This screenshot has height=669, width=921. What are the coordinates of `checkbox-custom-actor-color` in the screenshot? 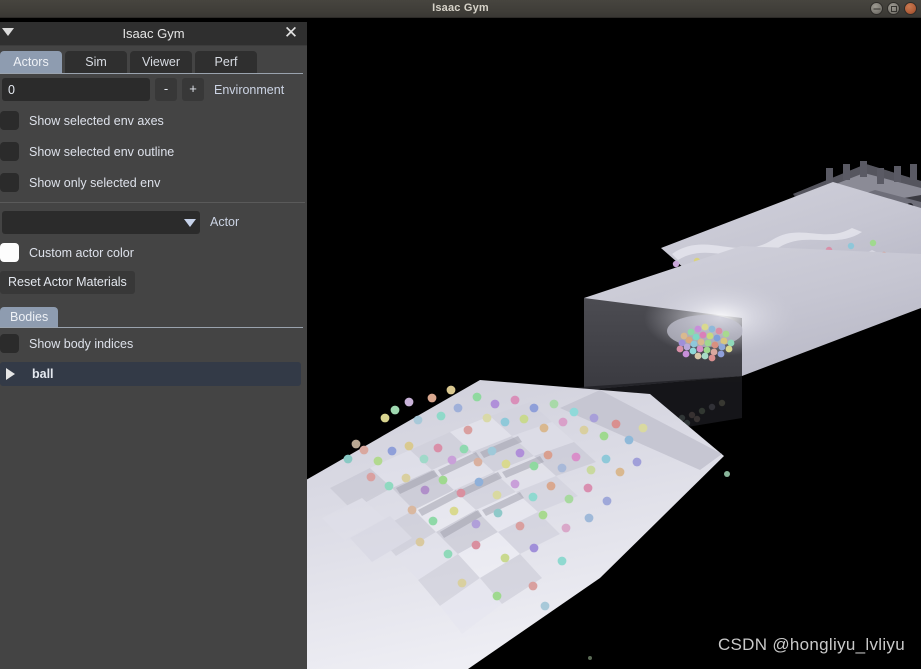 It's located at (9, 252).